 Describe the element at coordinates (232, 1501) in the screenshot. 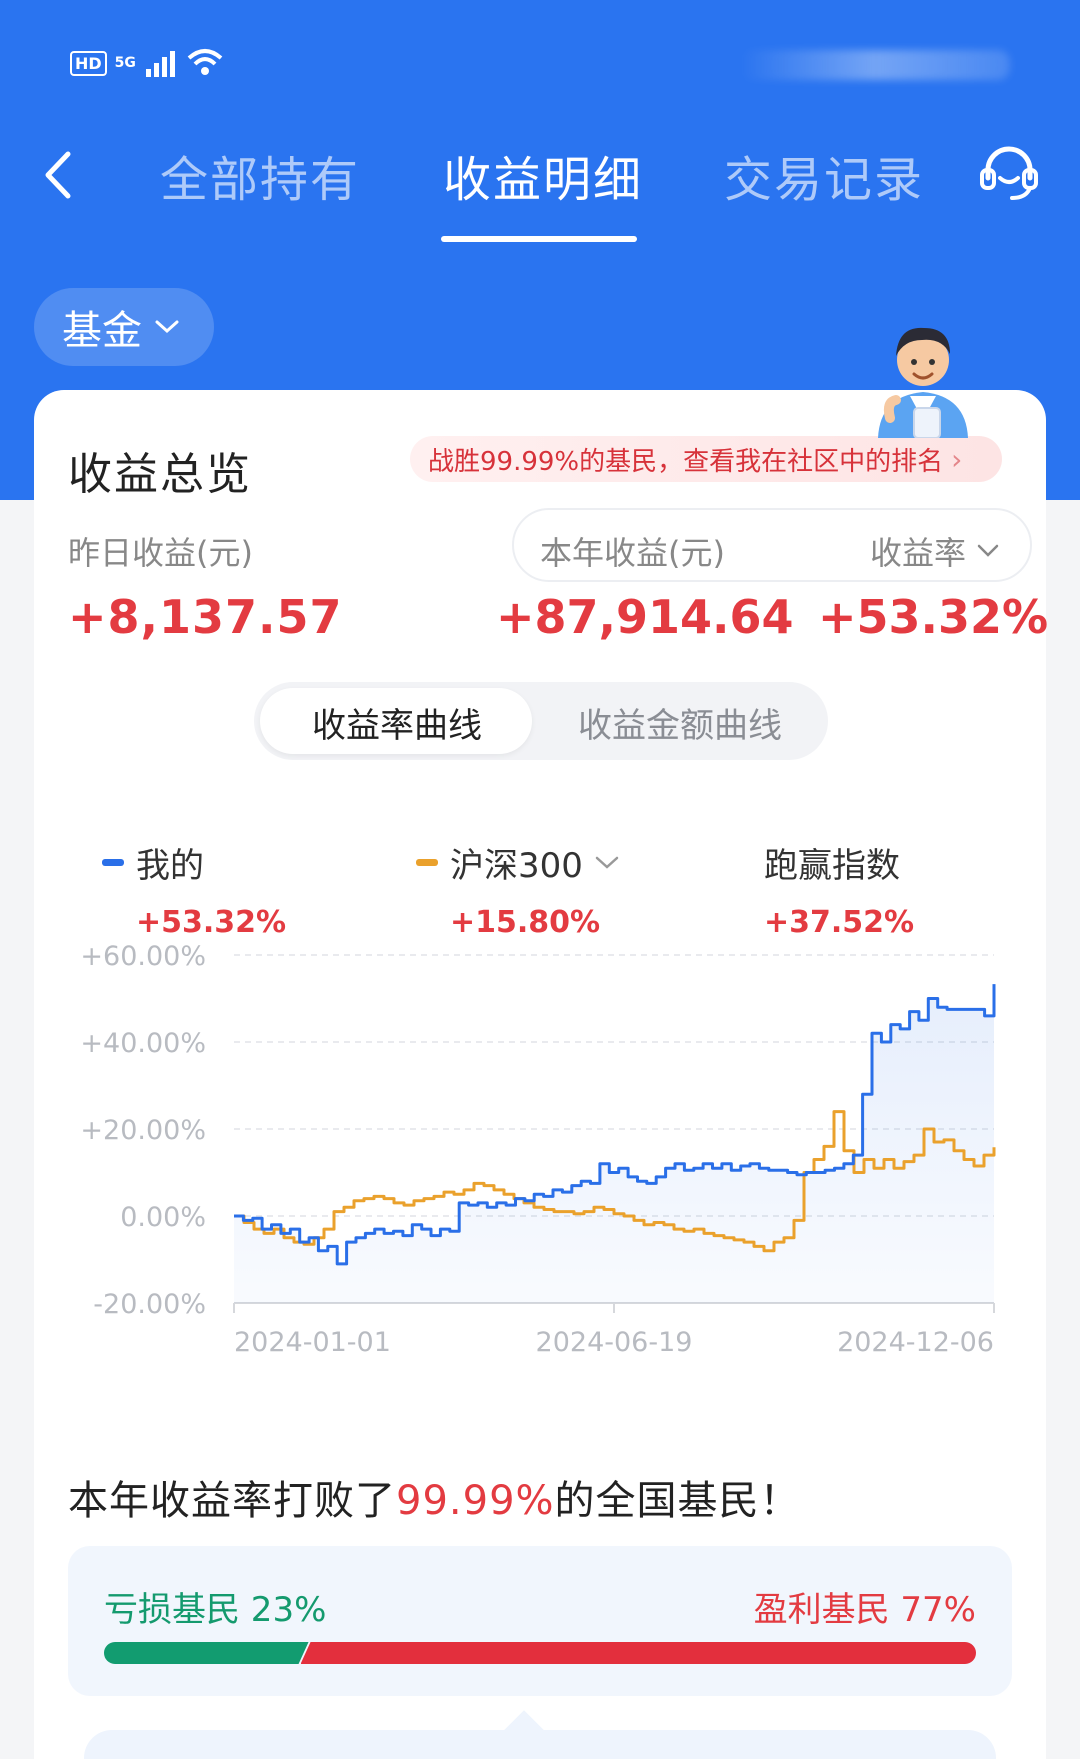

I see `beat-prefix: 本年收益率打败了` at that location.